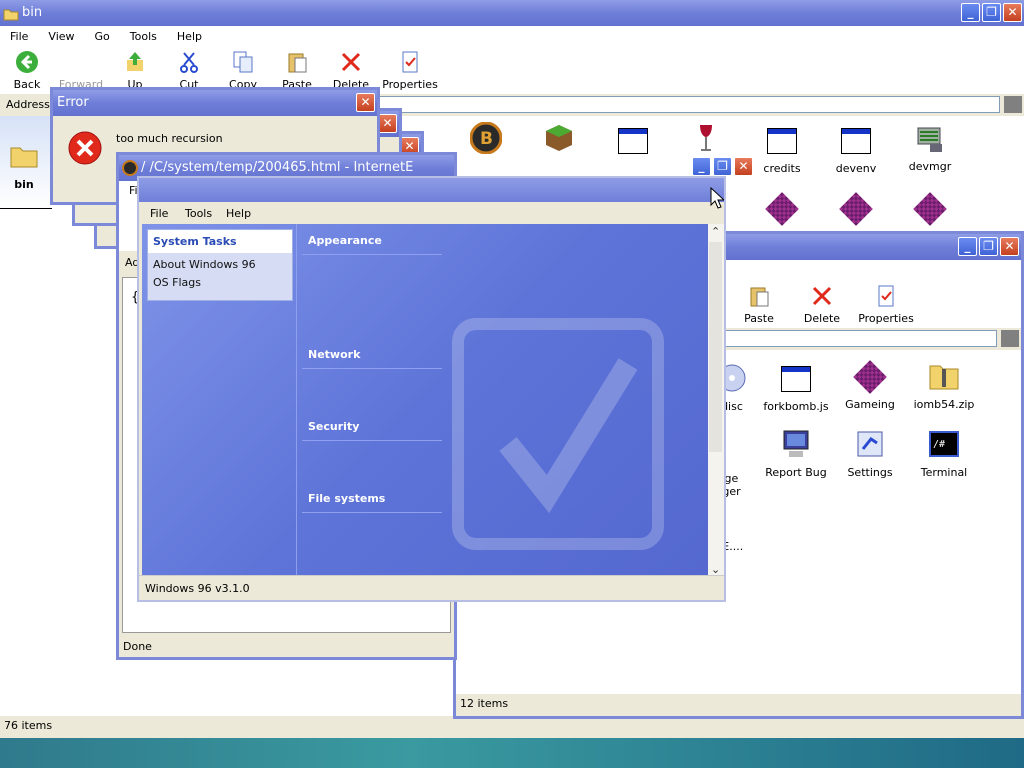  I want to click on task-about-windows: About Windows 96, so click(220, 263).